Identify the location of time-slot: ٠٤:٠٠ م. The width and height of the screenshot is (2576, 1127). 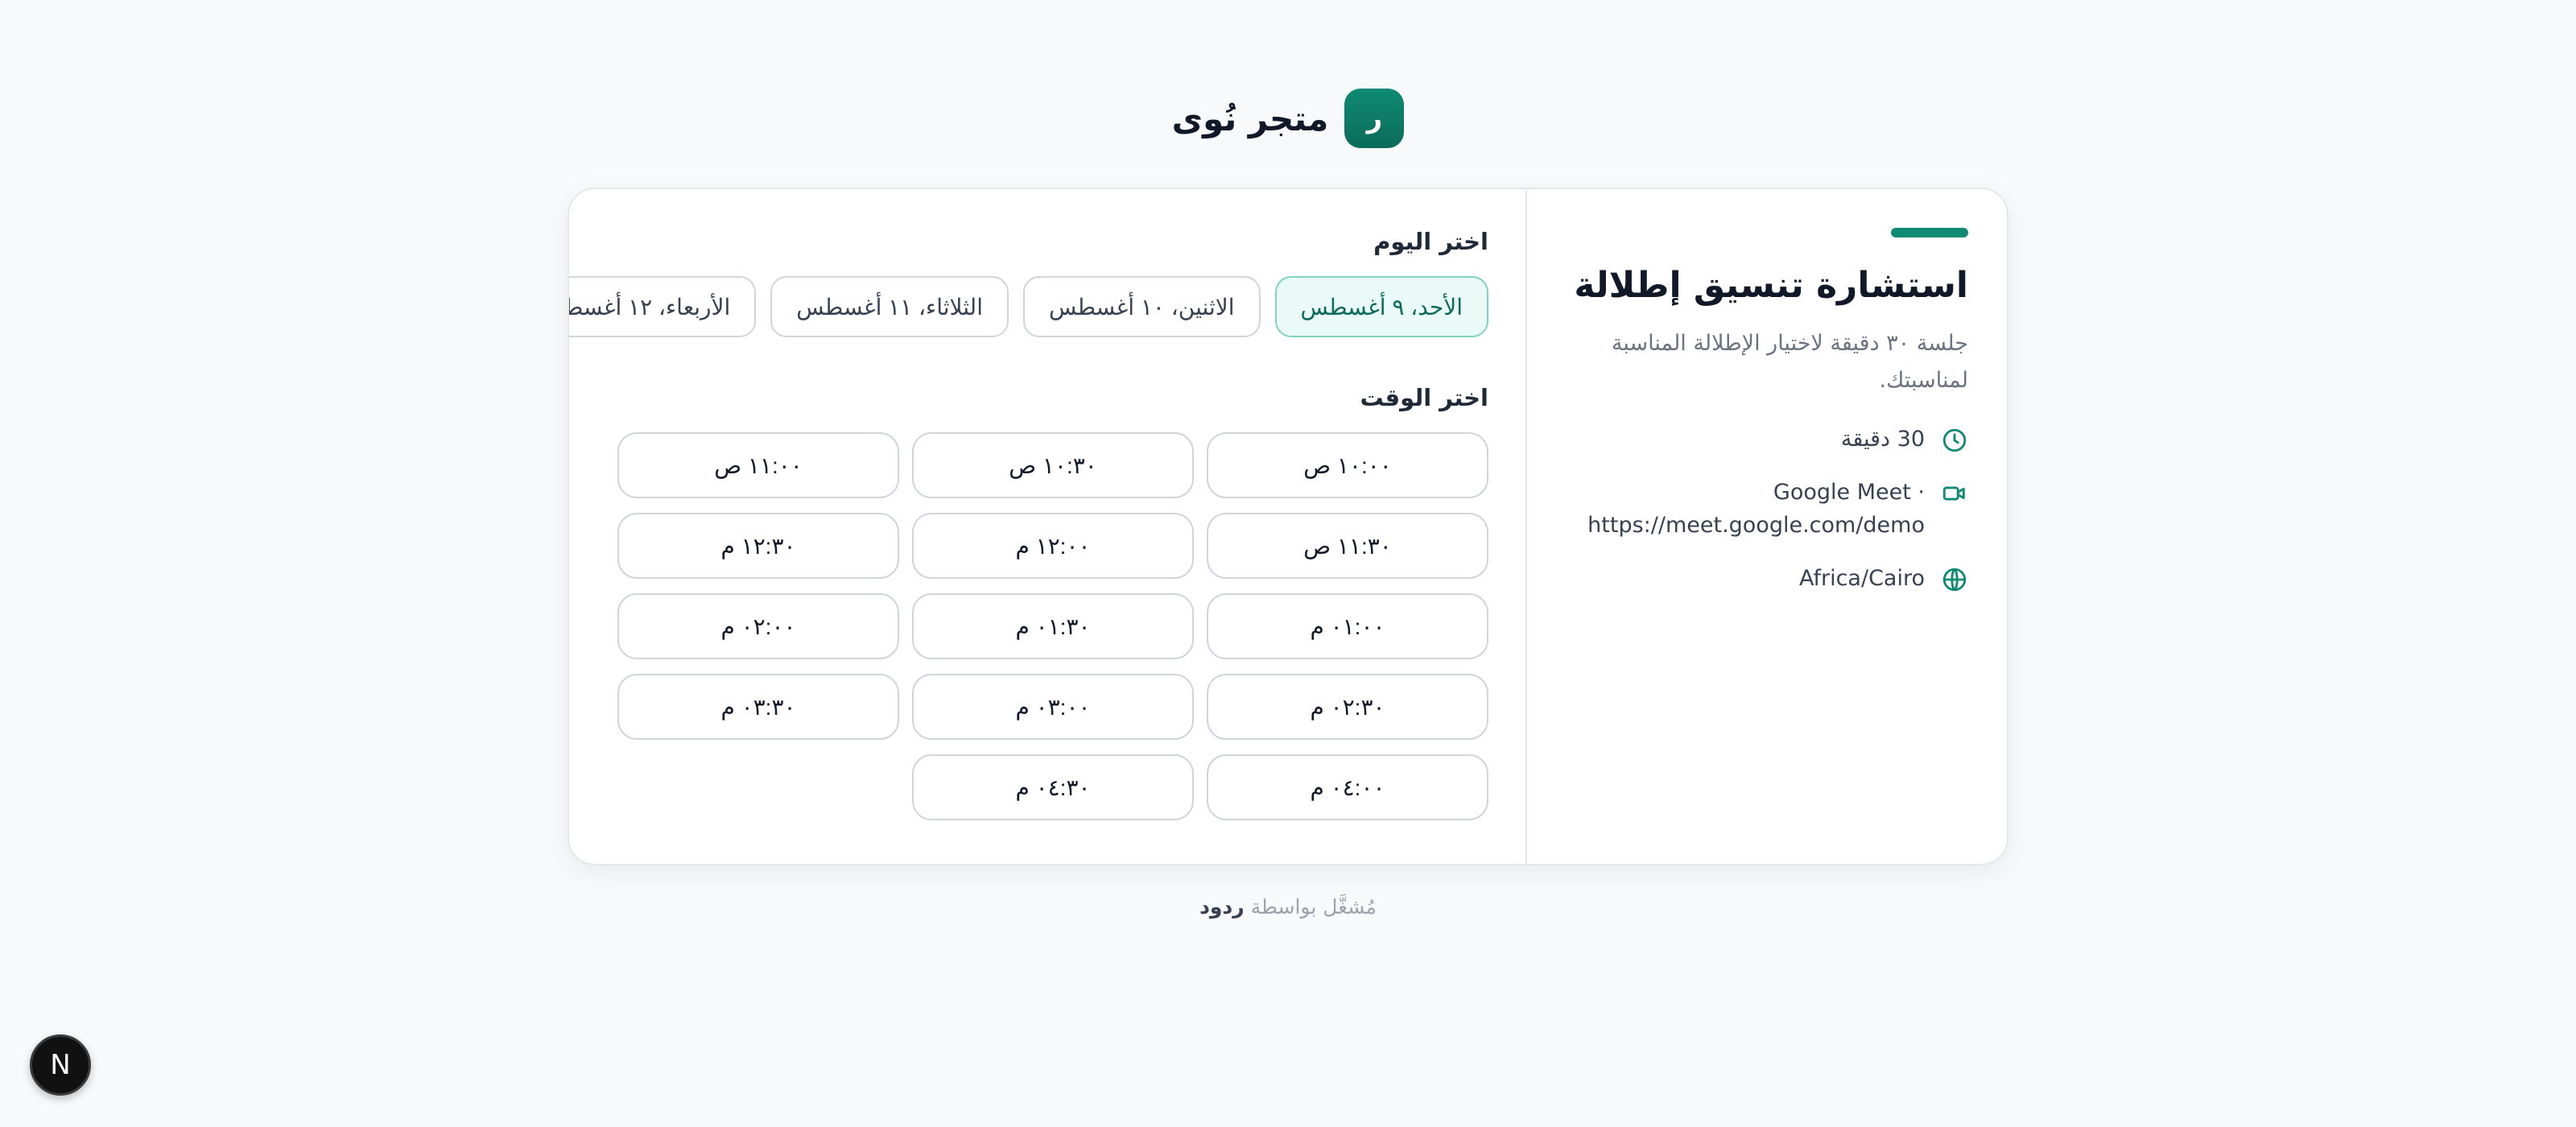
(1347, 787).